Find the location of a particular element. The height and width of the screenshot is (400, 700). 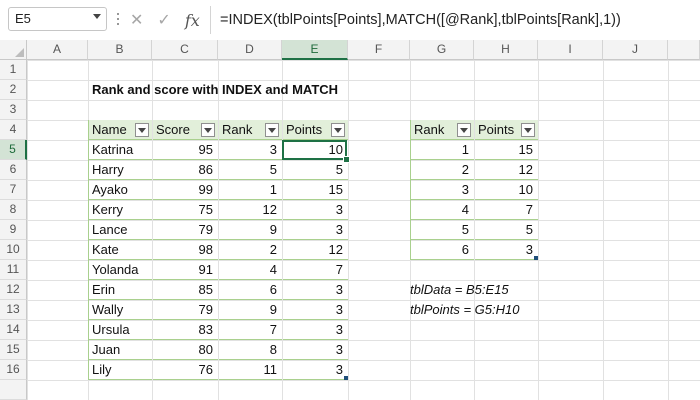

tbl-data-cell: 86 is located at coordinates (185, 170).